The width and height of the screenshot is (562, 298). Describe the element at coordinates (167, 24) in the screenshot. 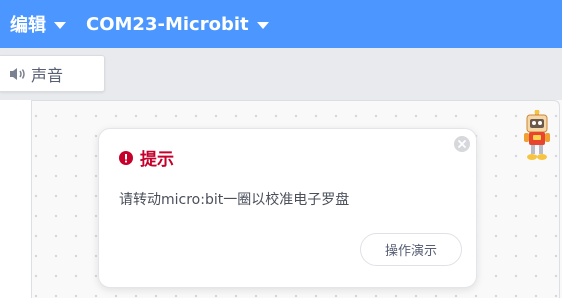

I see `device-menu-label: COM23-Microbit` at that location.